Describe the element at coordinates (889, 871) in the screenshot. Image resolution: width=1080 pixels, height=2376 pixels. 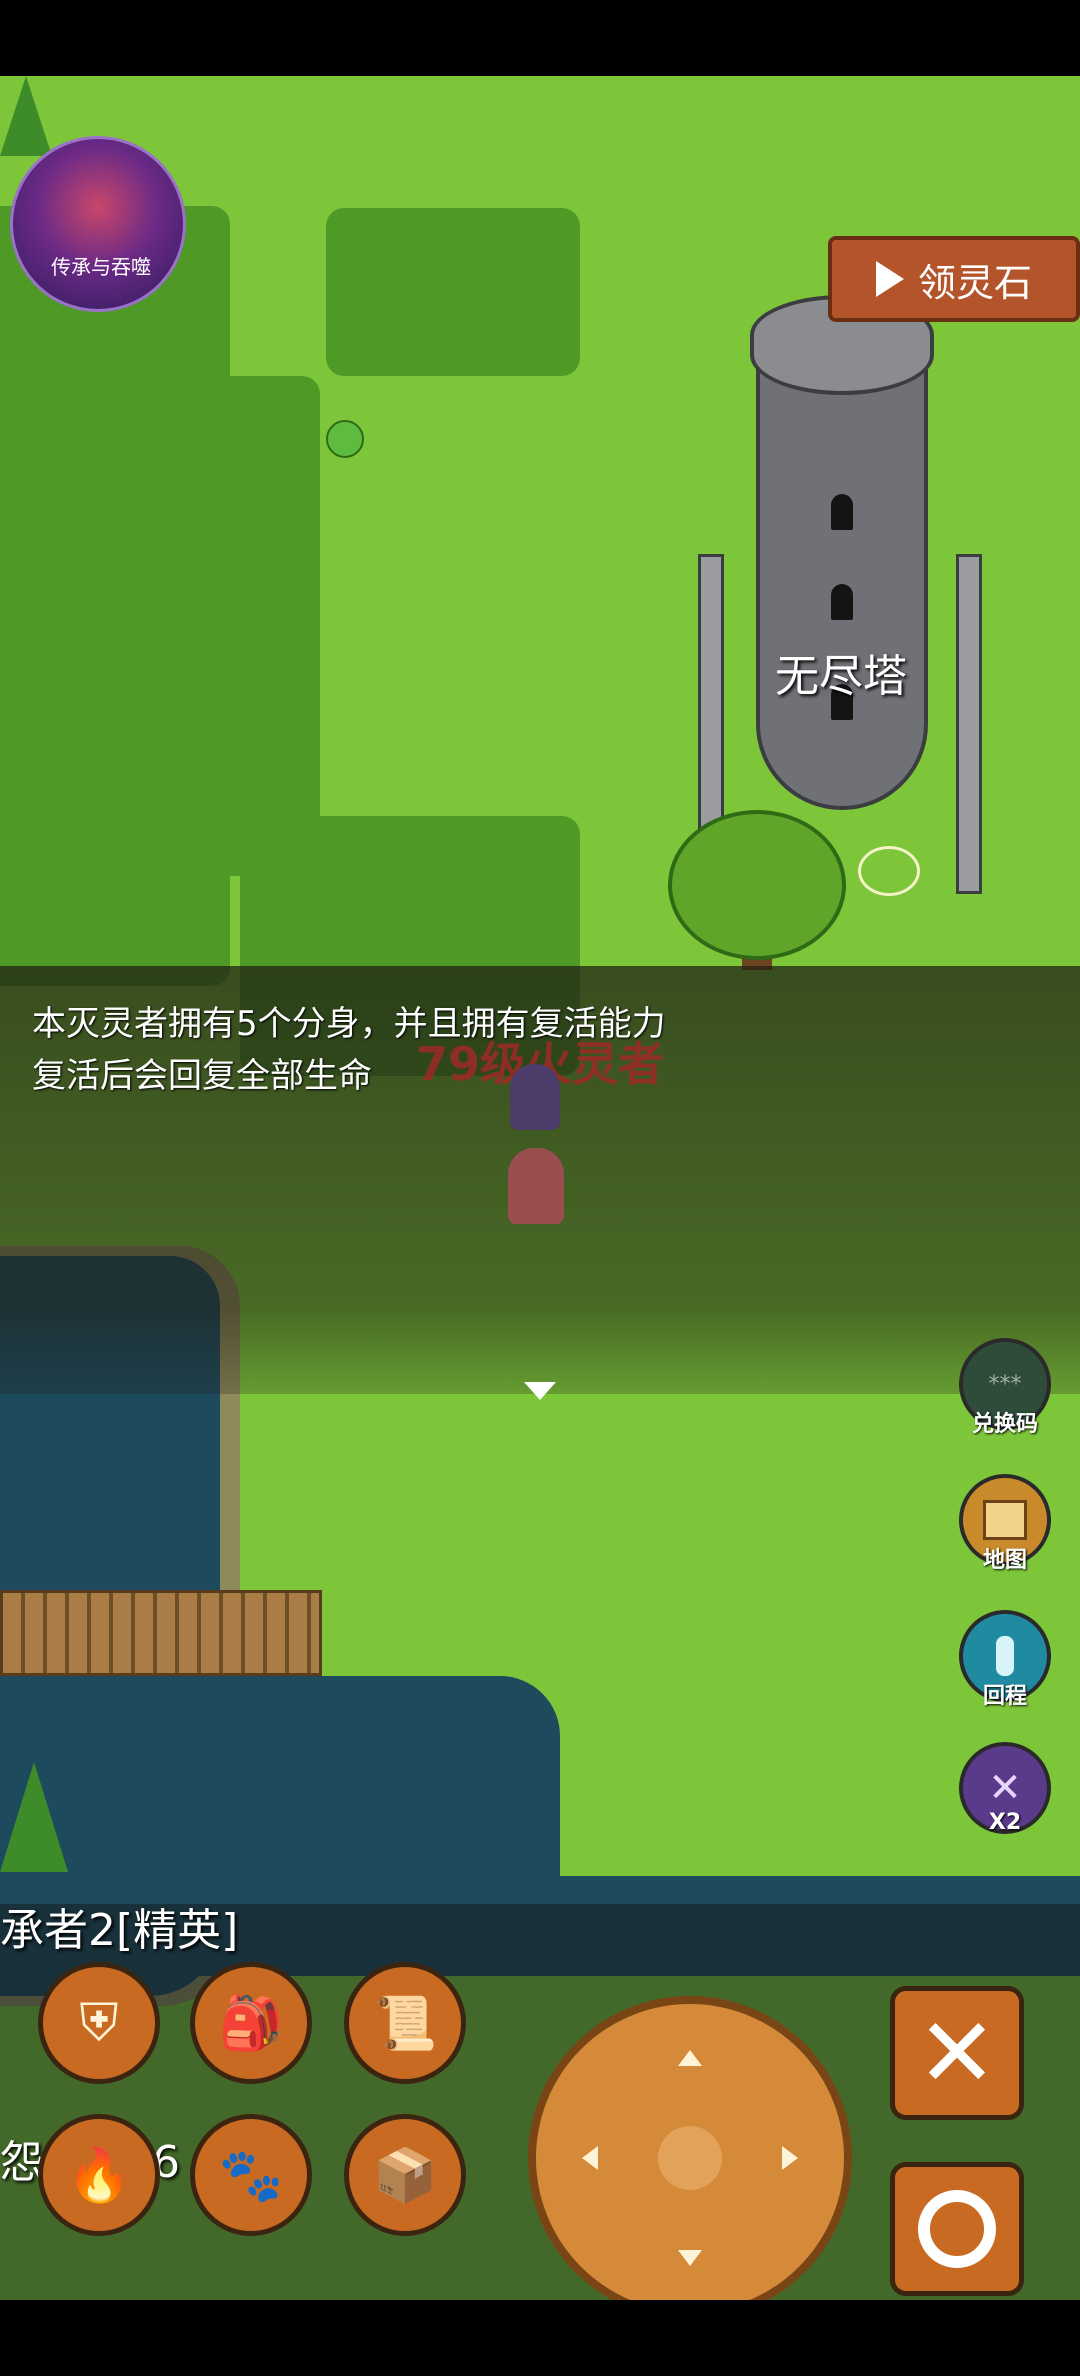
I see `teleport-circle` at that location.